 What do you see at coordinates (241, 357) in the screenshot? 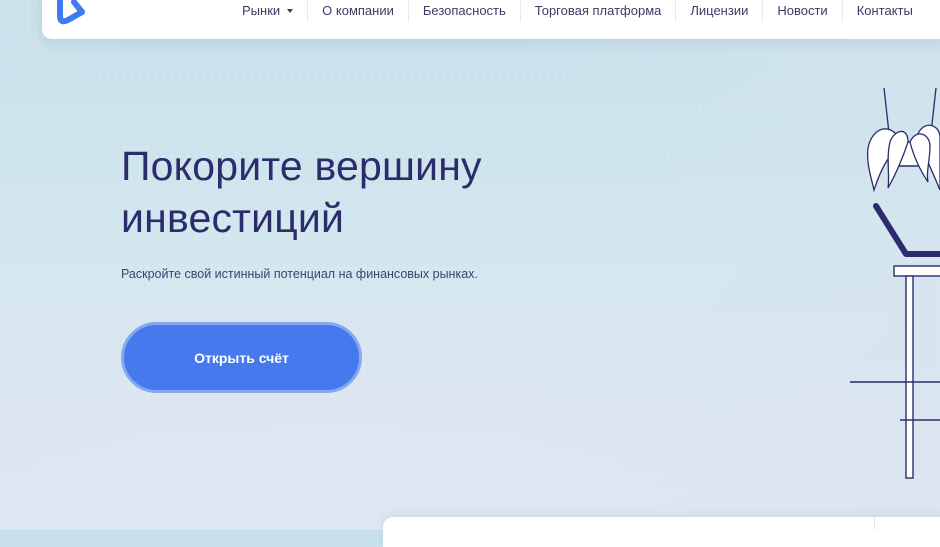
I see `open-account-button: Открыть счёт` at bounding box center [241, 357].